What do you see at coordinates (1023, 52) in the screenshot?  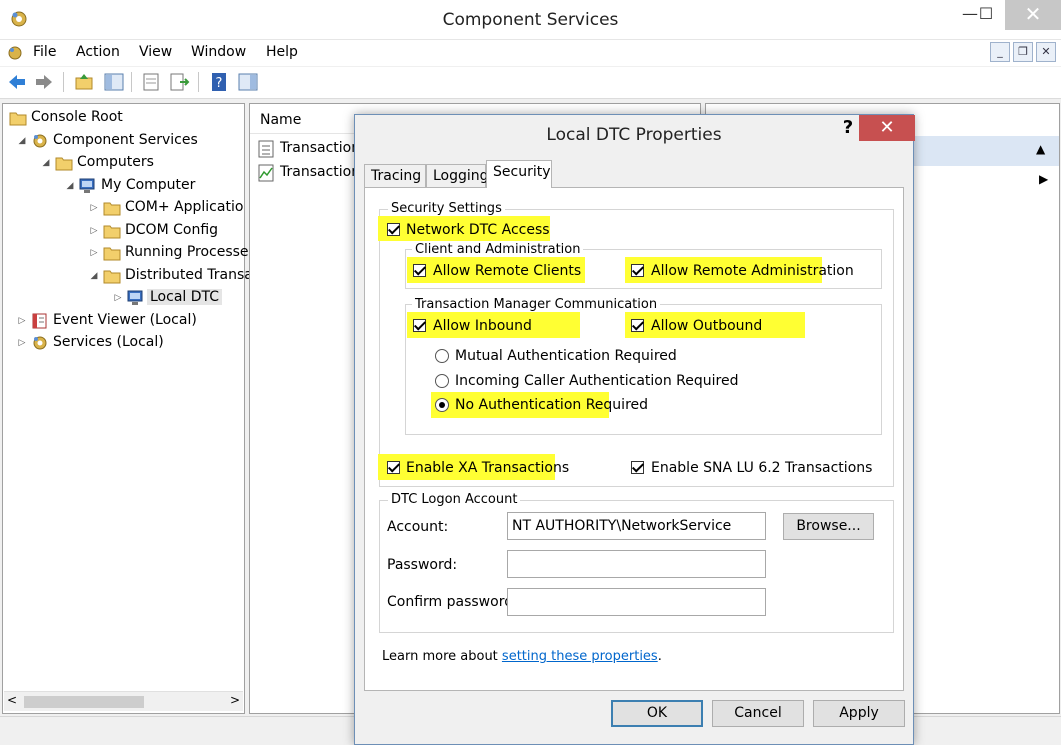 I see `mdi-restore-button: ❐` at bounding box center [1023, 52].